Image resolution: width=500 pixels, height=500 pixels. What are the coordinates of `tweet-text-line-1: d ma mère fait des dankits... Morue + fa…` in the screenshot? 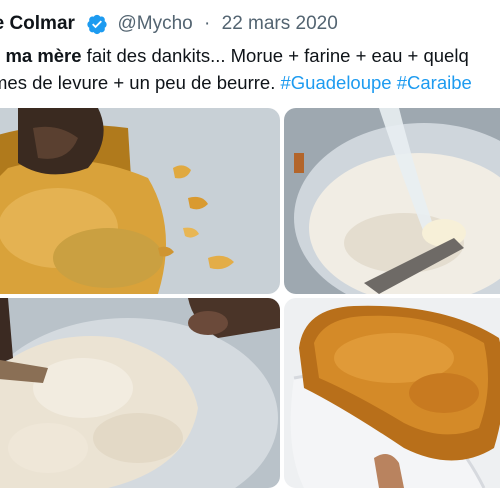 It's located at (250, 55).